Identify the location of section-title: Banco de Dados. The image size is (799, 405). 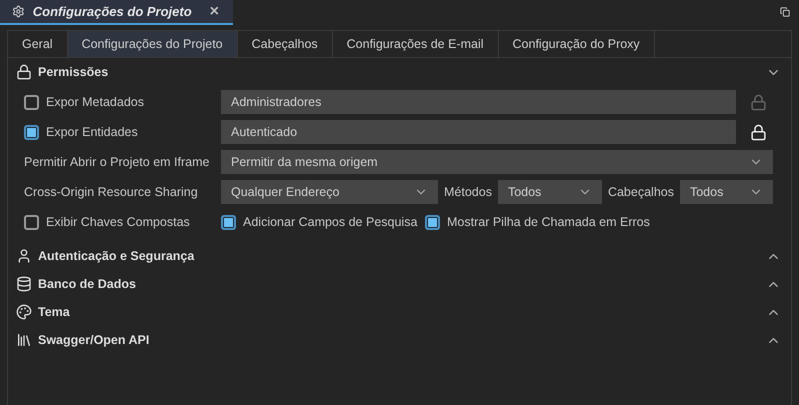
(87, 284).